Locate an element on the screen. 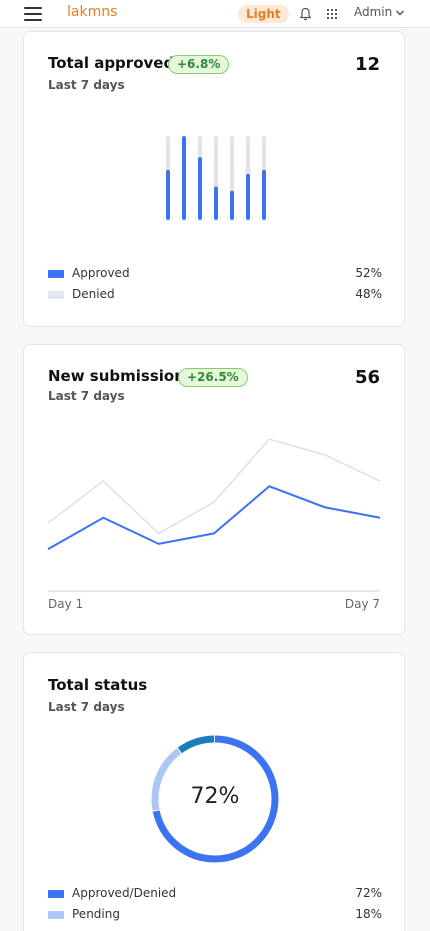 This screenshot has height=931, width=430. legend-value: 52% is located at coordinates (368, 273).